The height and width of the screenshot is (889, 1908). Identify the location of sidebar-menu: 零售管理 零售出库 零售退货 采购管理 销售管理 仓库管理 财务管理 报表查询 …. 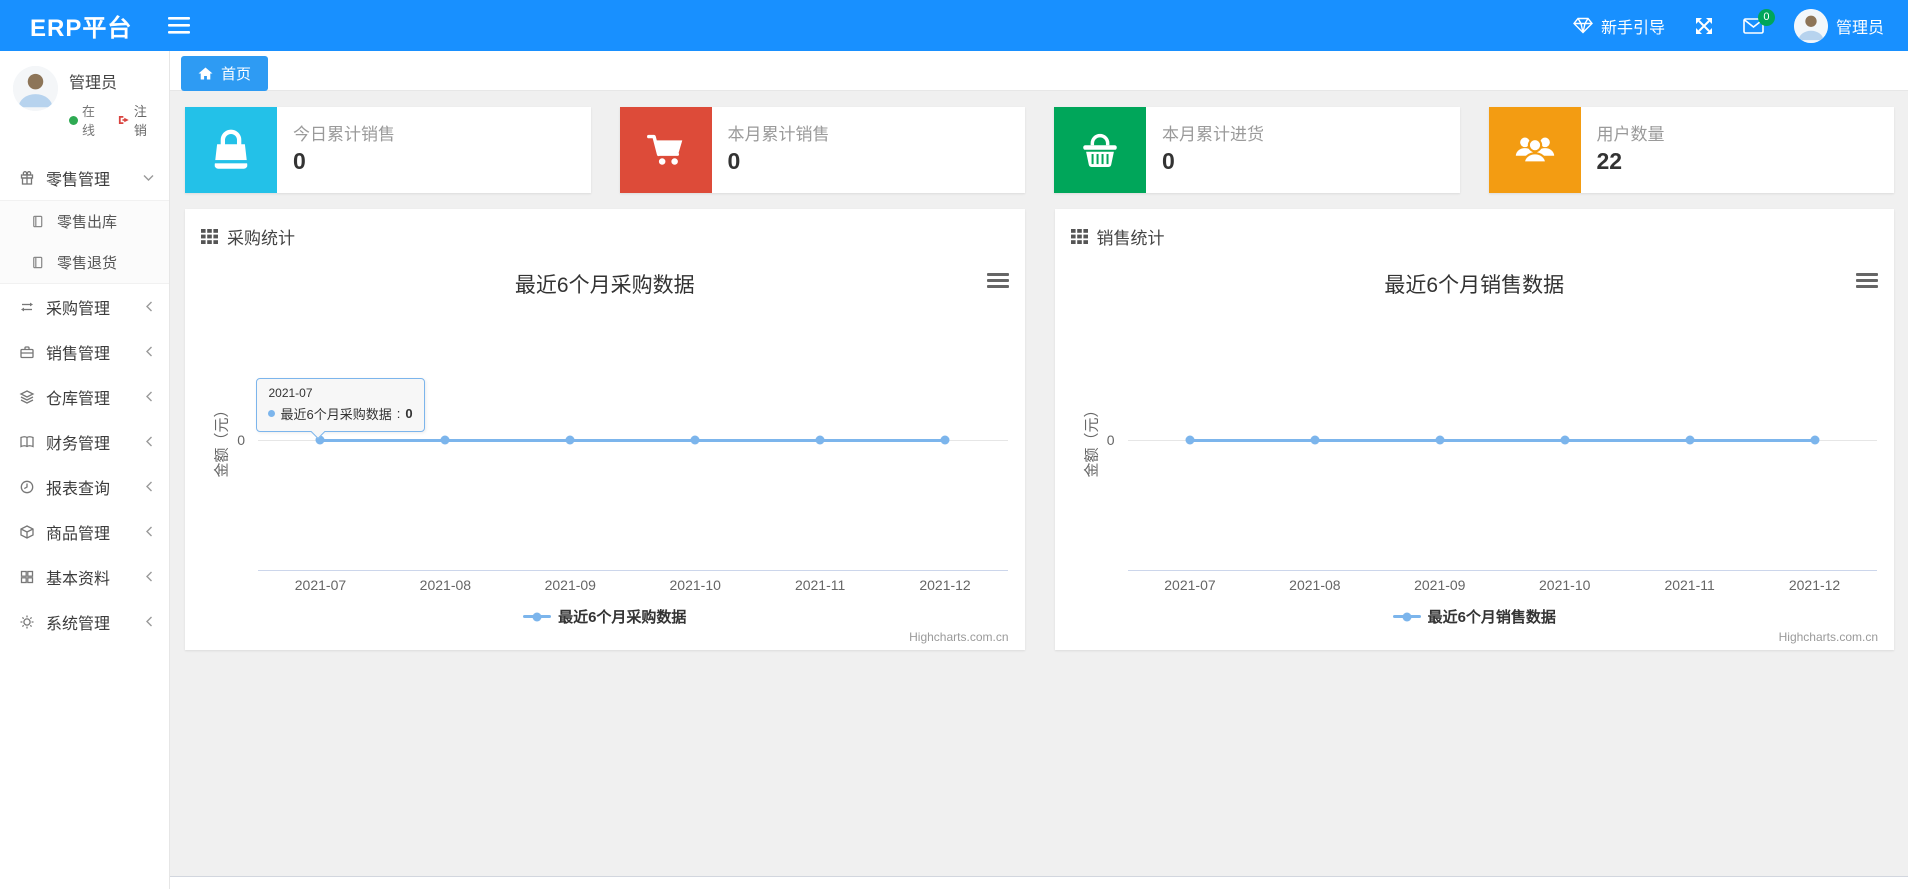
(84, 399).